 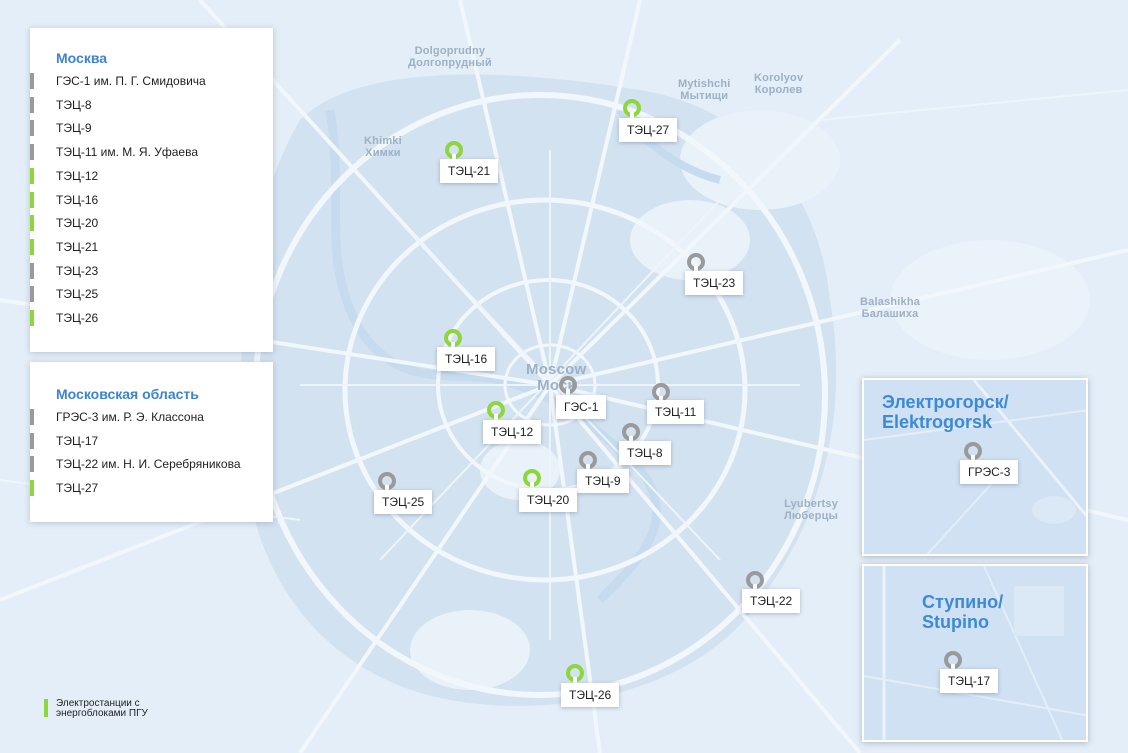 I want to click on city-label-balashikha: Balashikha Балашиха, so click(x=890, y=308).